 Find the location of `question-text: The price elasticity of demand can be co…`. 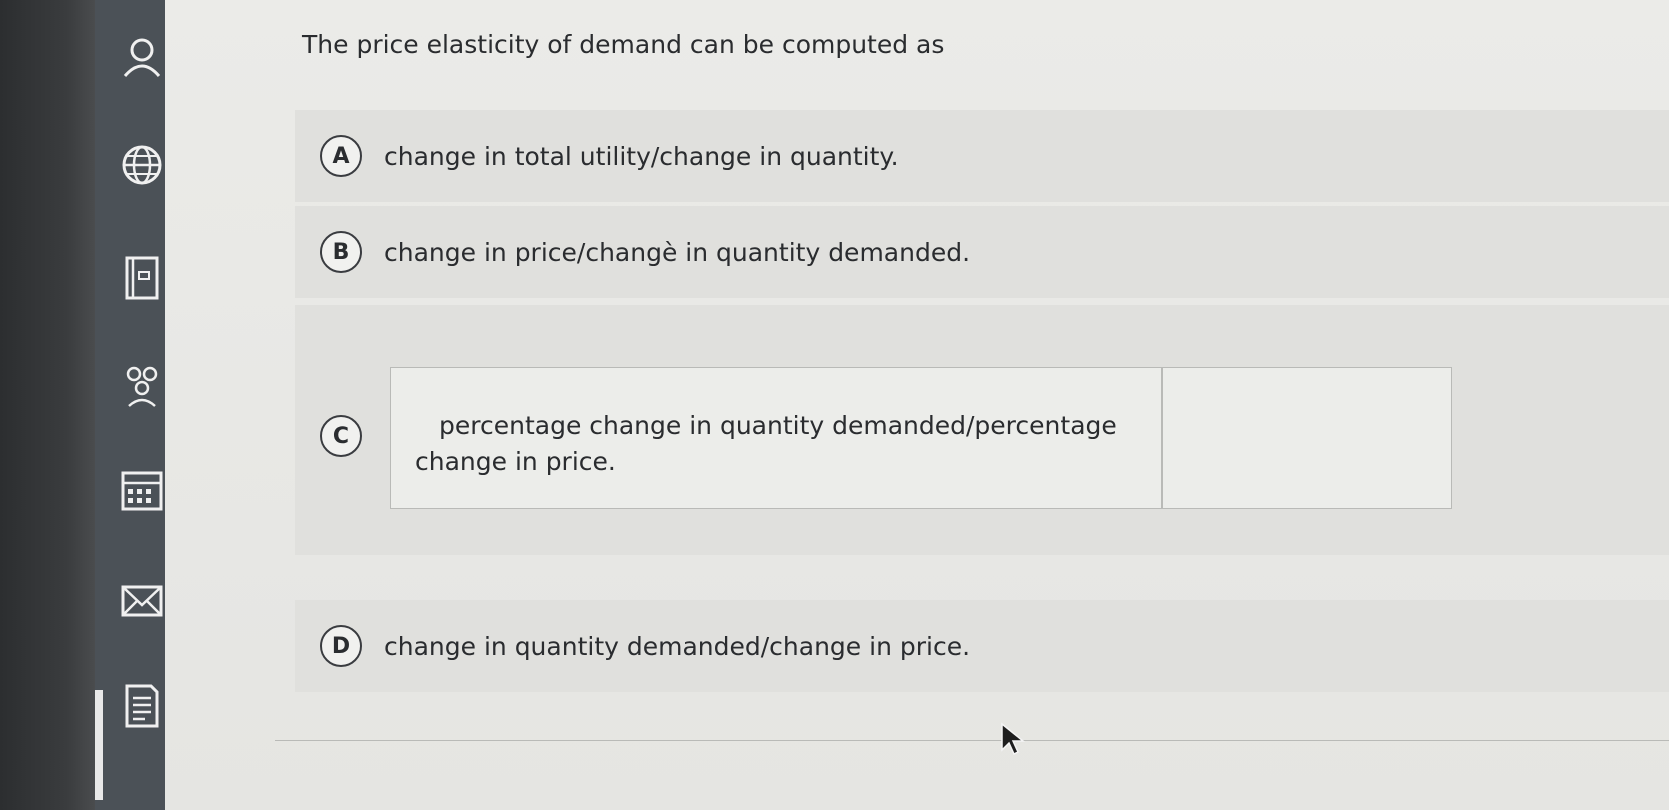

question-text: The price elasticity of demand can be co… is located at coordinates (623, 44).